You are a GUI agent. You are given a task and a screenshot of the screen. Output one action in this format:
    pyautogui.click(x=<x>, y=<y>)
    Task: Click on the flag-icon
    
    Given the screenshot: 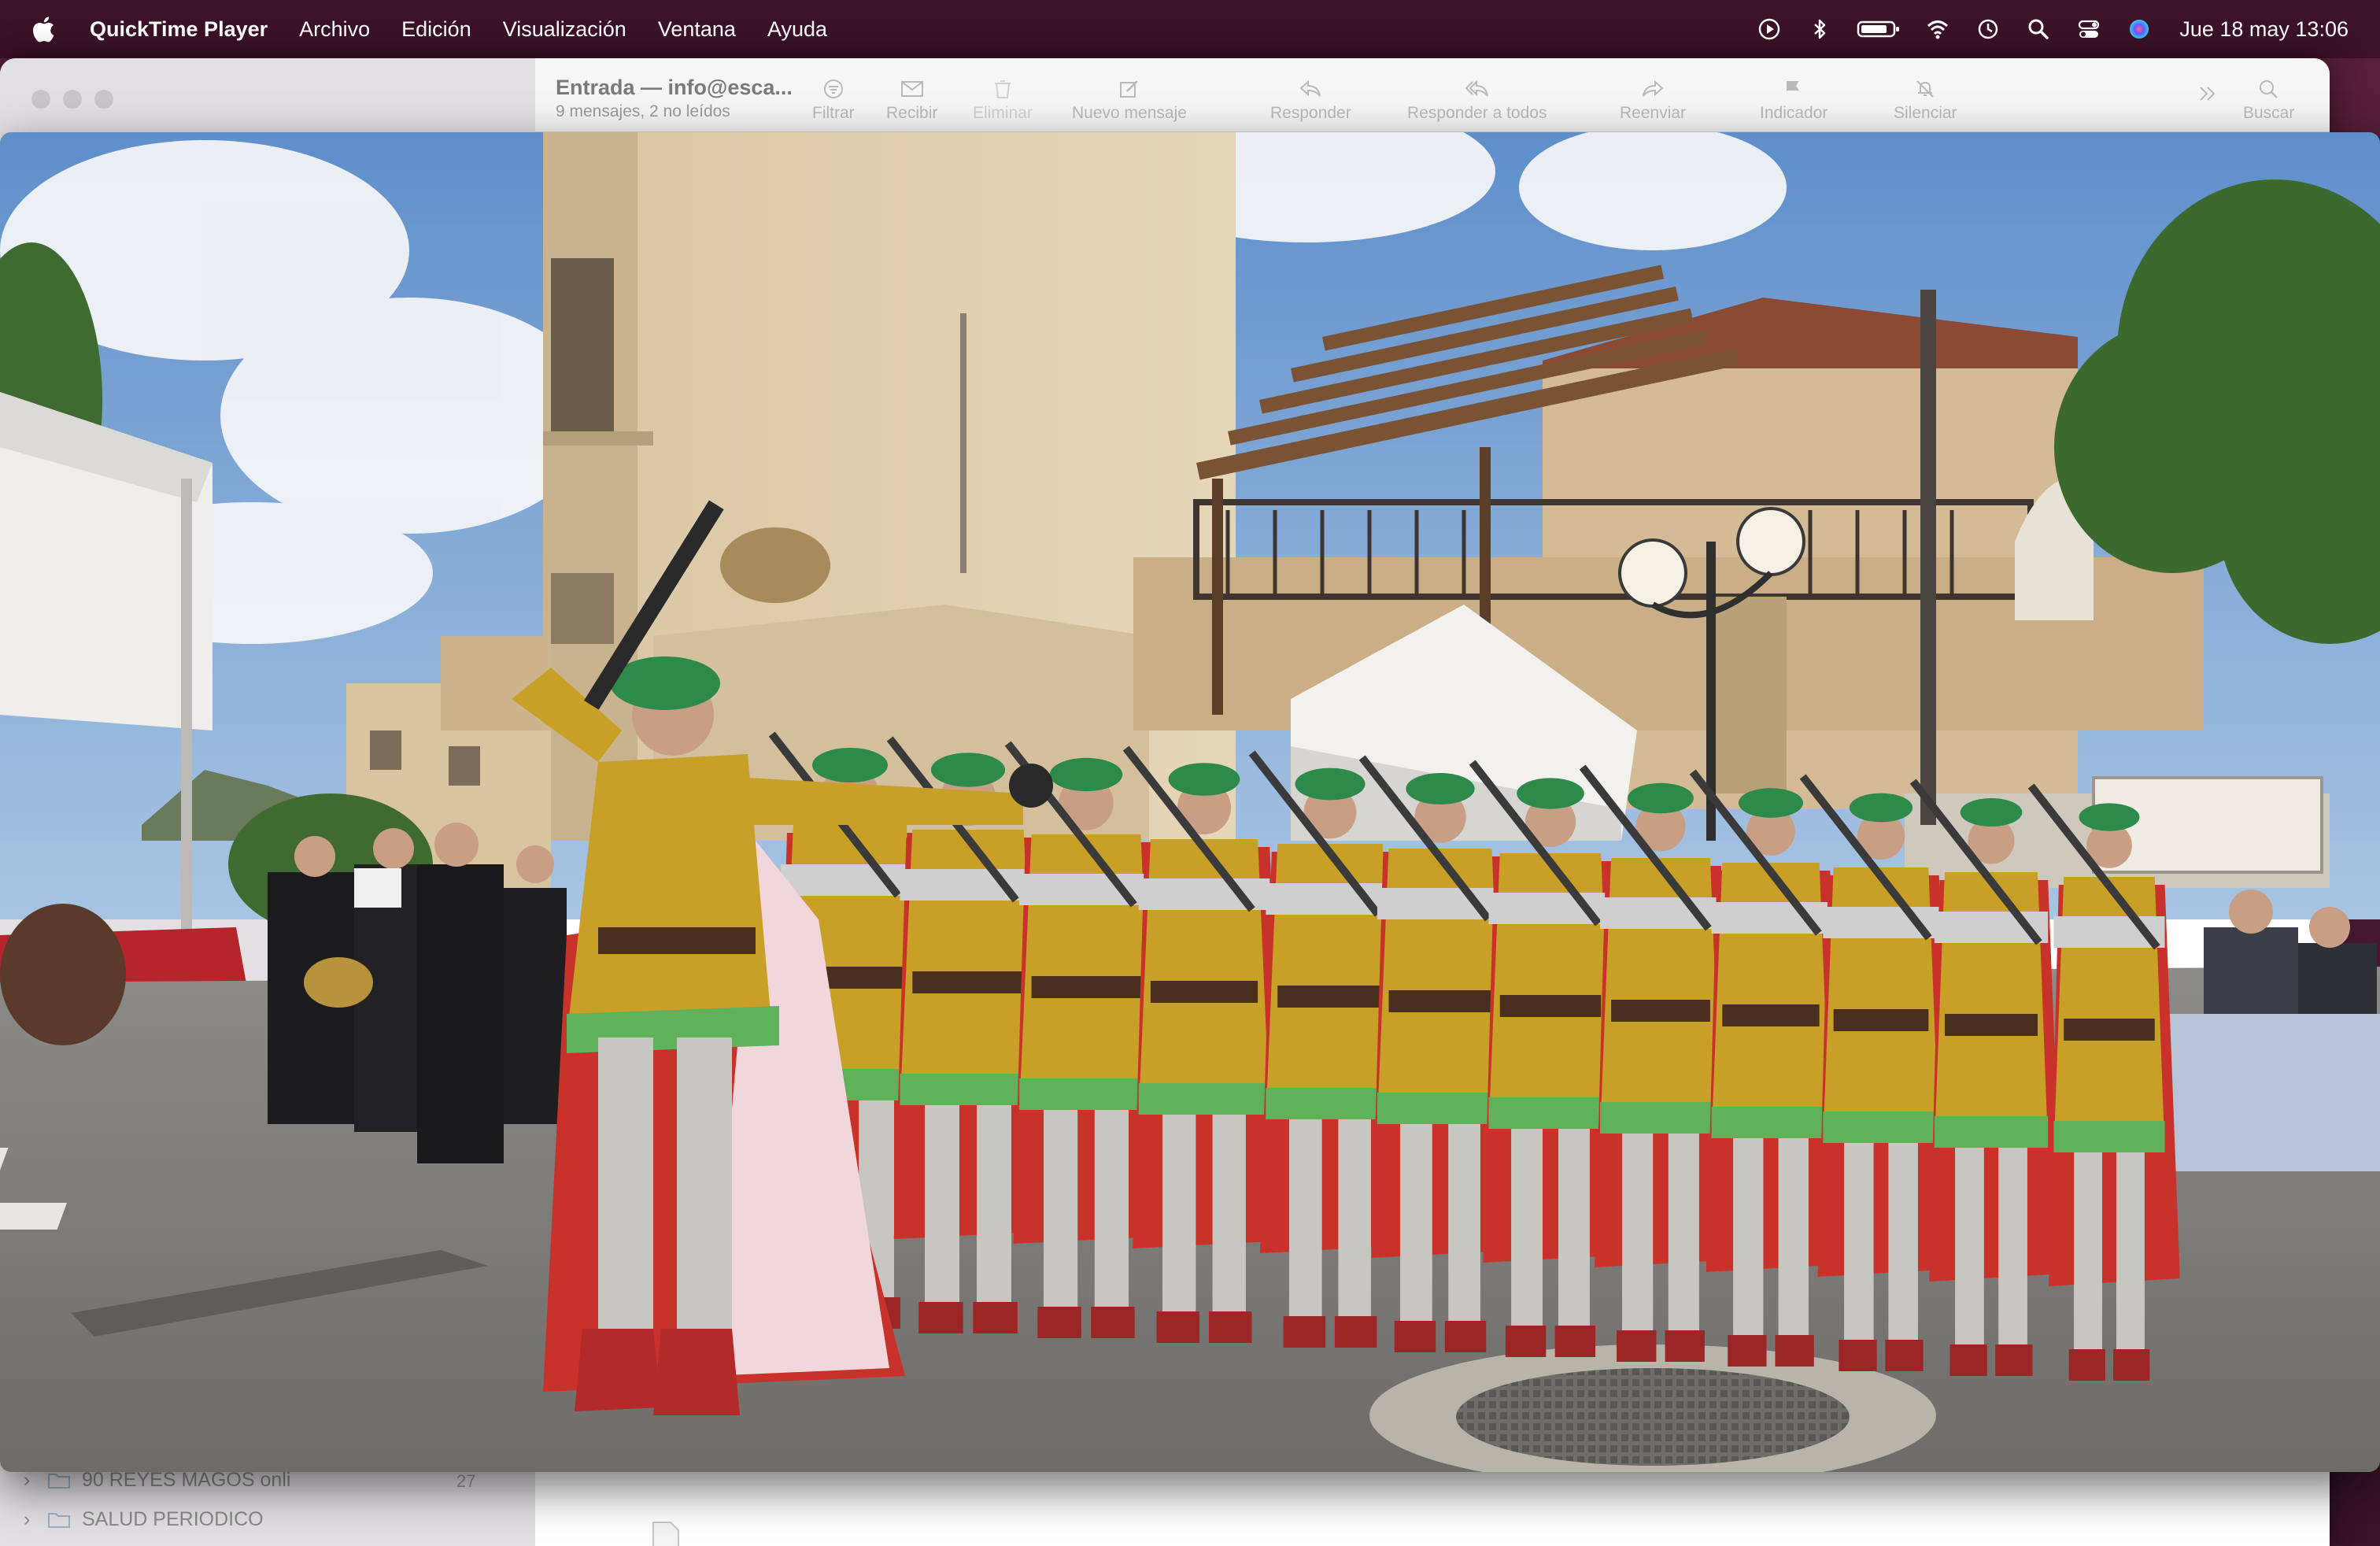 What is the action you would take?
    pyautogui.click(x=1793, y=89)
    